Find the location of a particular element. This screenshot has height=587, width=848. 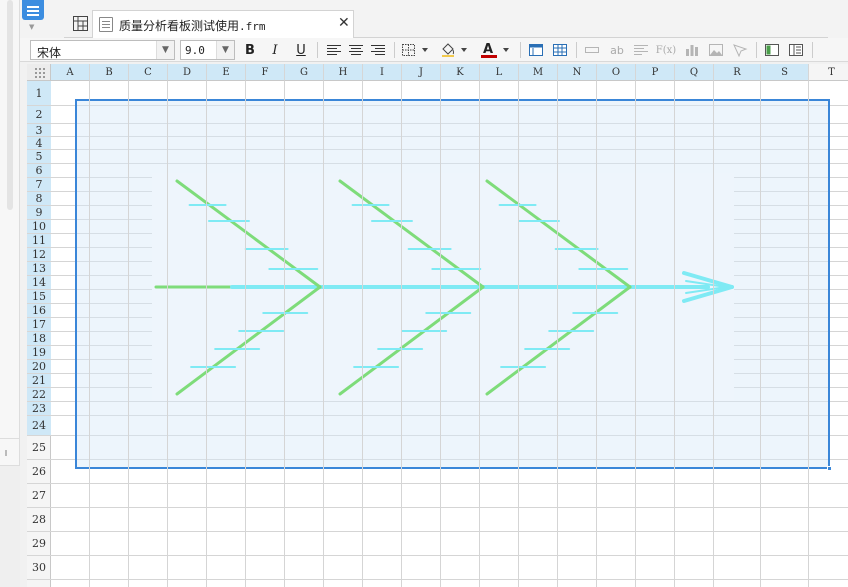

row-header-23: 23 is located at coordinates (39, 409).